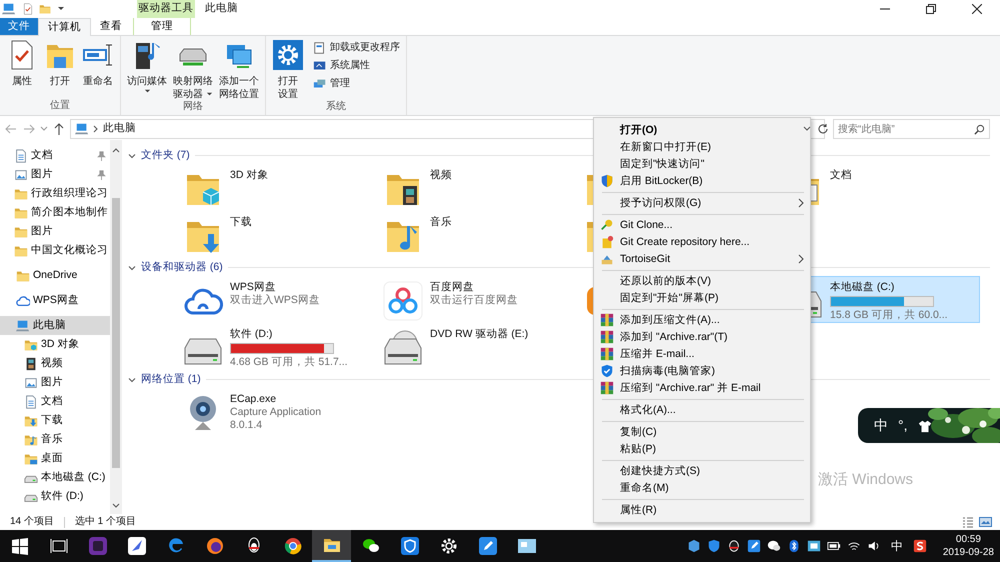 The width and height of the screenshot is (1000, 562). Describe the element at coordinates (119, 129) in the screenshot. I see `path-text: 此电脑` at that location.